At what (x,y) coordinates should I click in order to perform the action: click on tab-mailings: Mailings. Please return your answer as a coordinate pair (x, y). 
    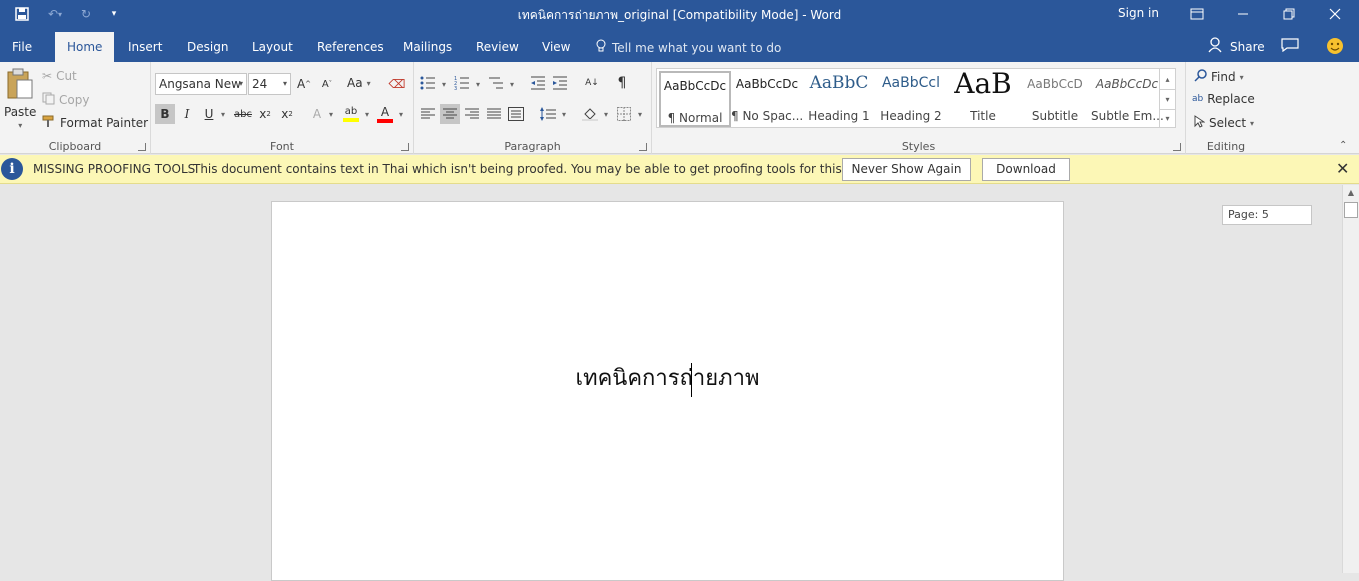
    Looking at the image, I should click on (427, 47).